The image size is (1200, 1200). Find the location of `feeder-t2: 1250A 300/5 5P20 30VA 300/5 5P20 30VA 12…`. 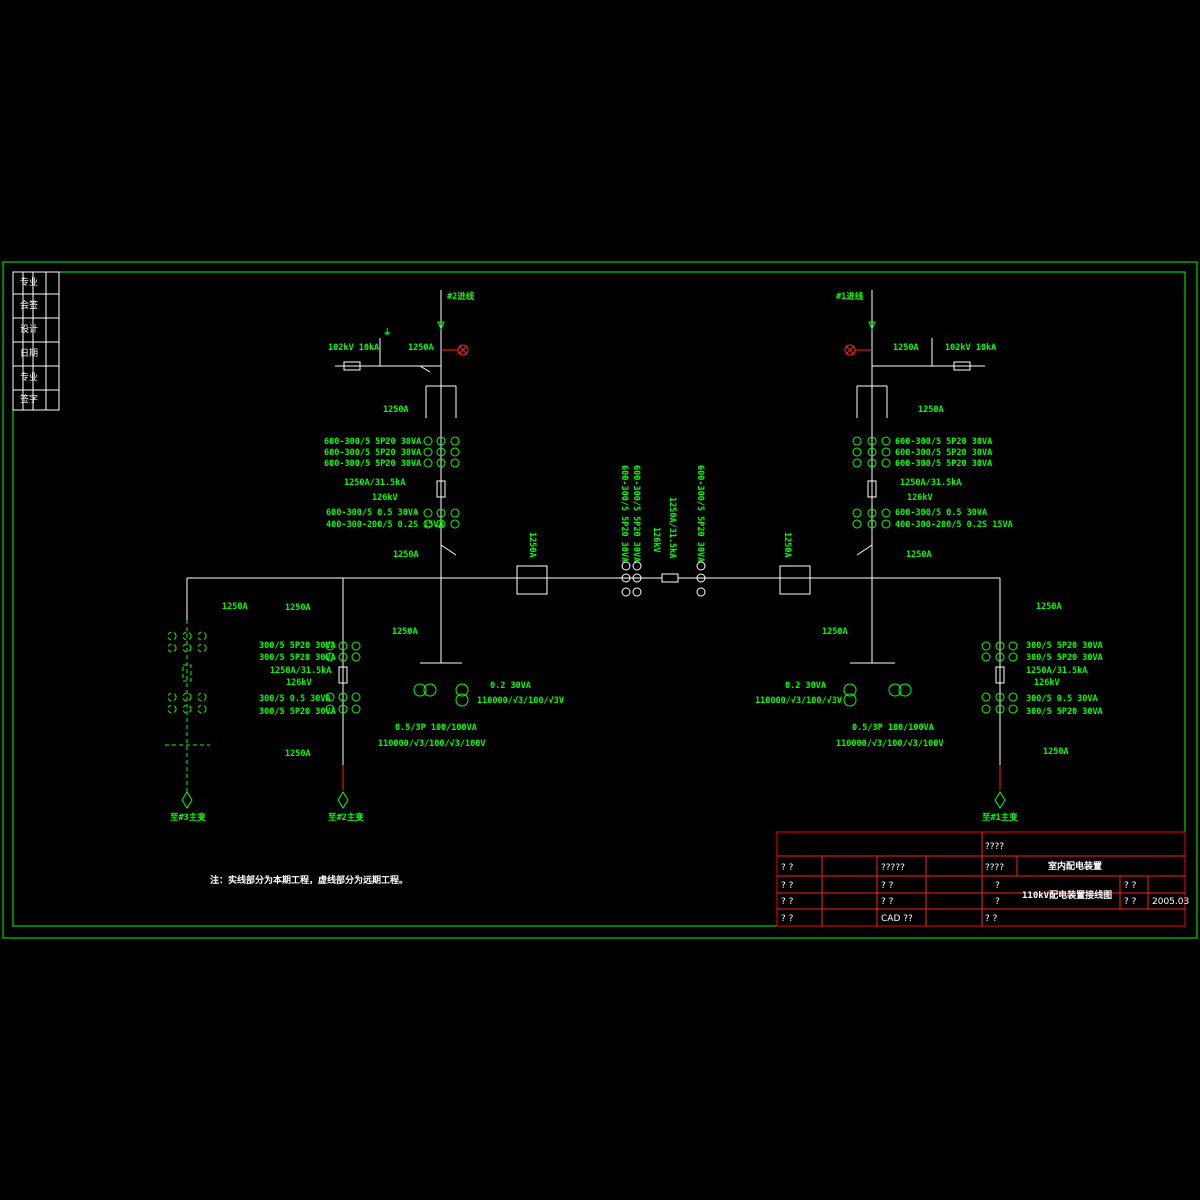

feeder-t2: 1250A 300/5 5P20 30VA 300/5 5P20 30VA 12… is located at coordinates (311, 700).